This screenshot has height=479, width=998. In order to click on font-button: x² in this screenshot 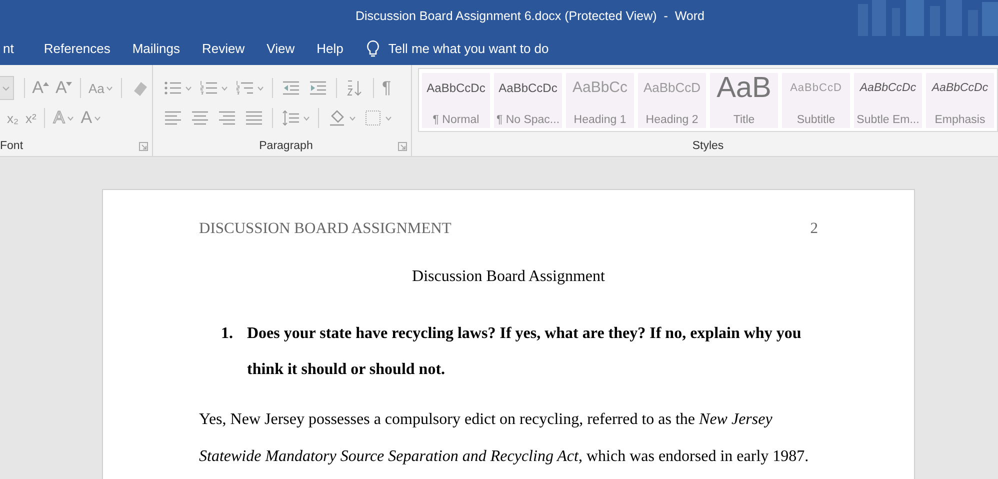, I will do `click(31, 118)`.